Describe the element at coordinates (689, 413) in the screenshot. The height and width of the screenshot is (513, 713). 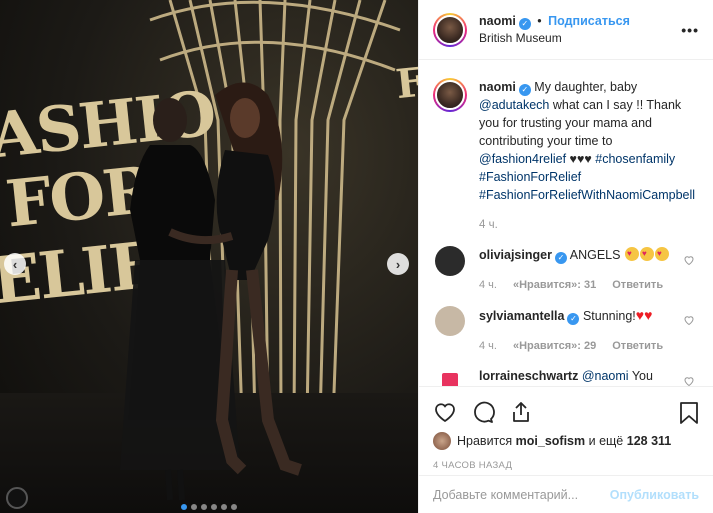
I see `bookmark-icon` at that location.